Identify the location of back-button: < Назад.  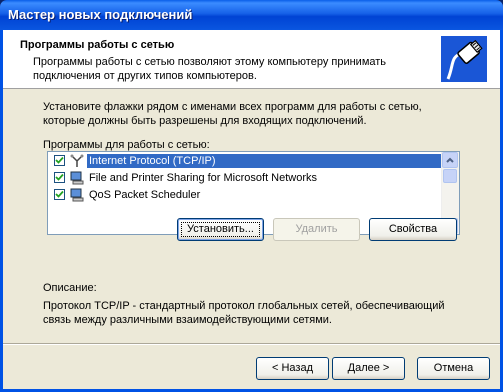
(292, 368).